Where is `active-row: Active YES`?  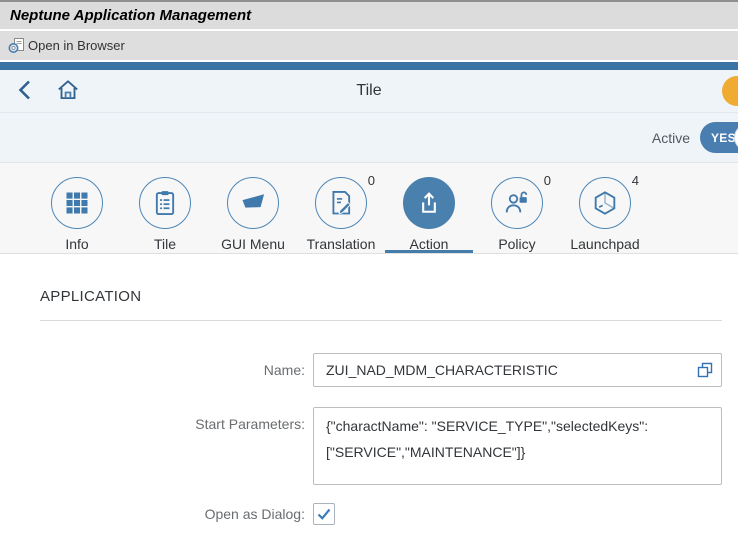
active-row: Active YES is located at coordinates (369, 138).